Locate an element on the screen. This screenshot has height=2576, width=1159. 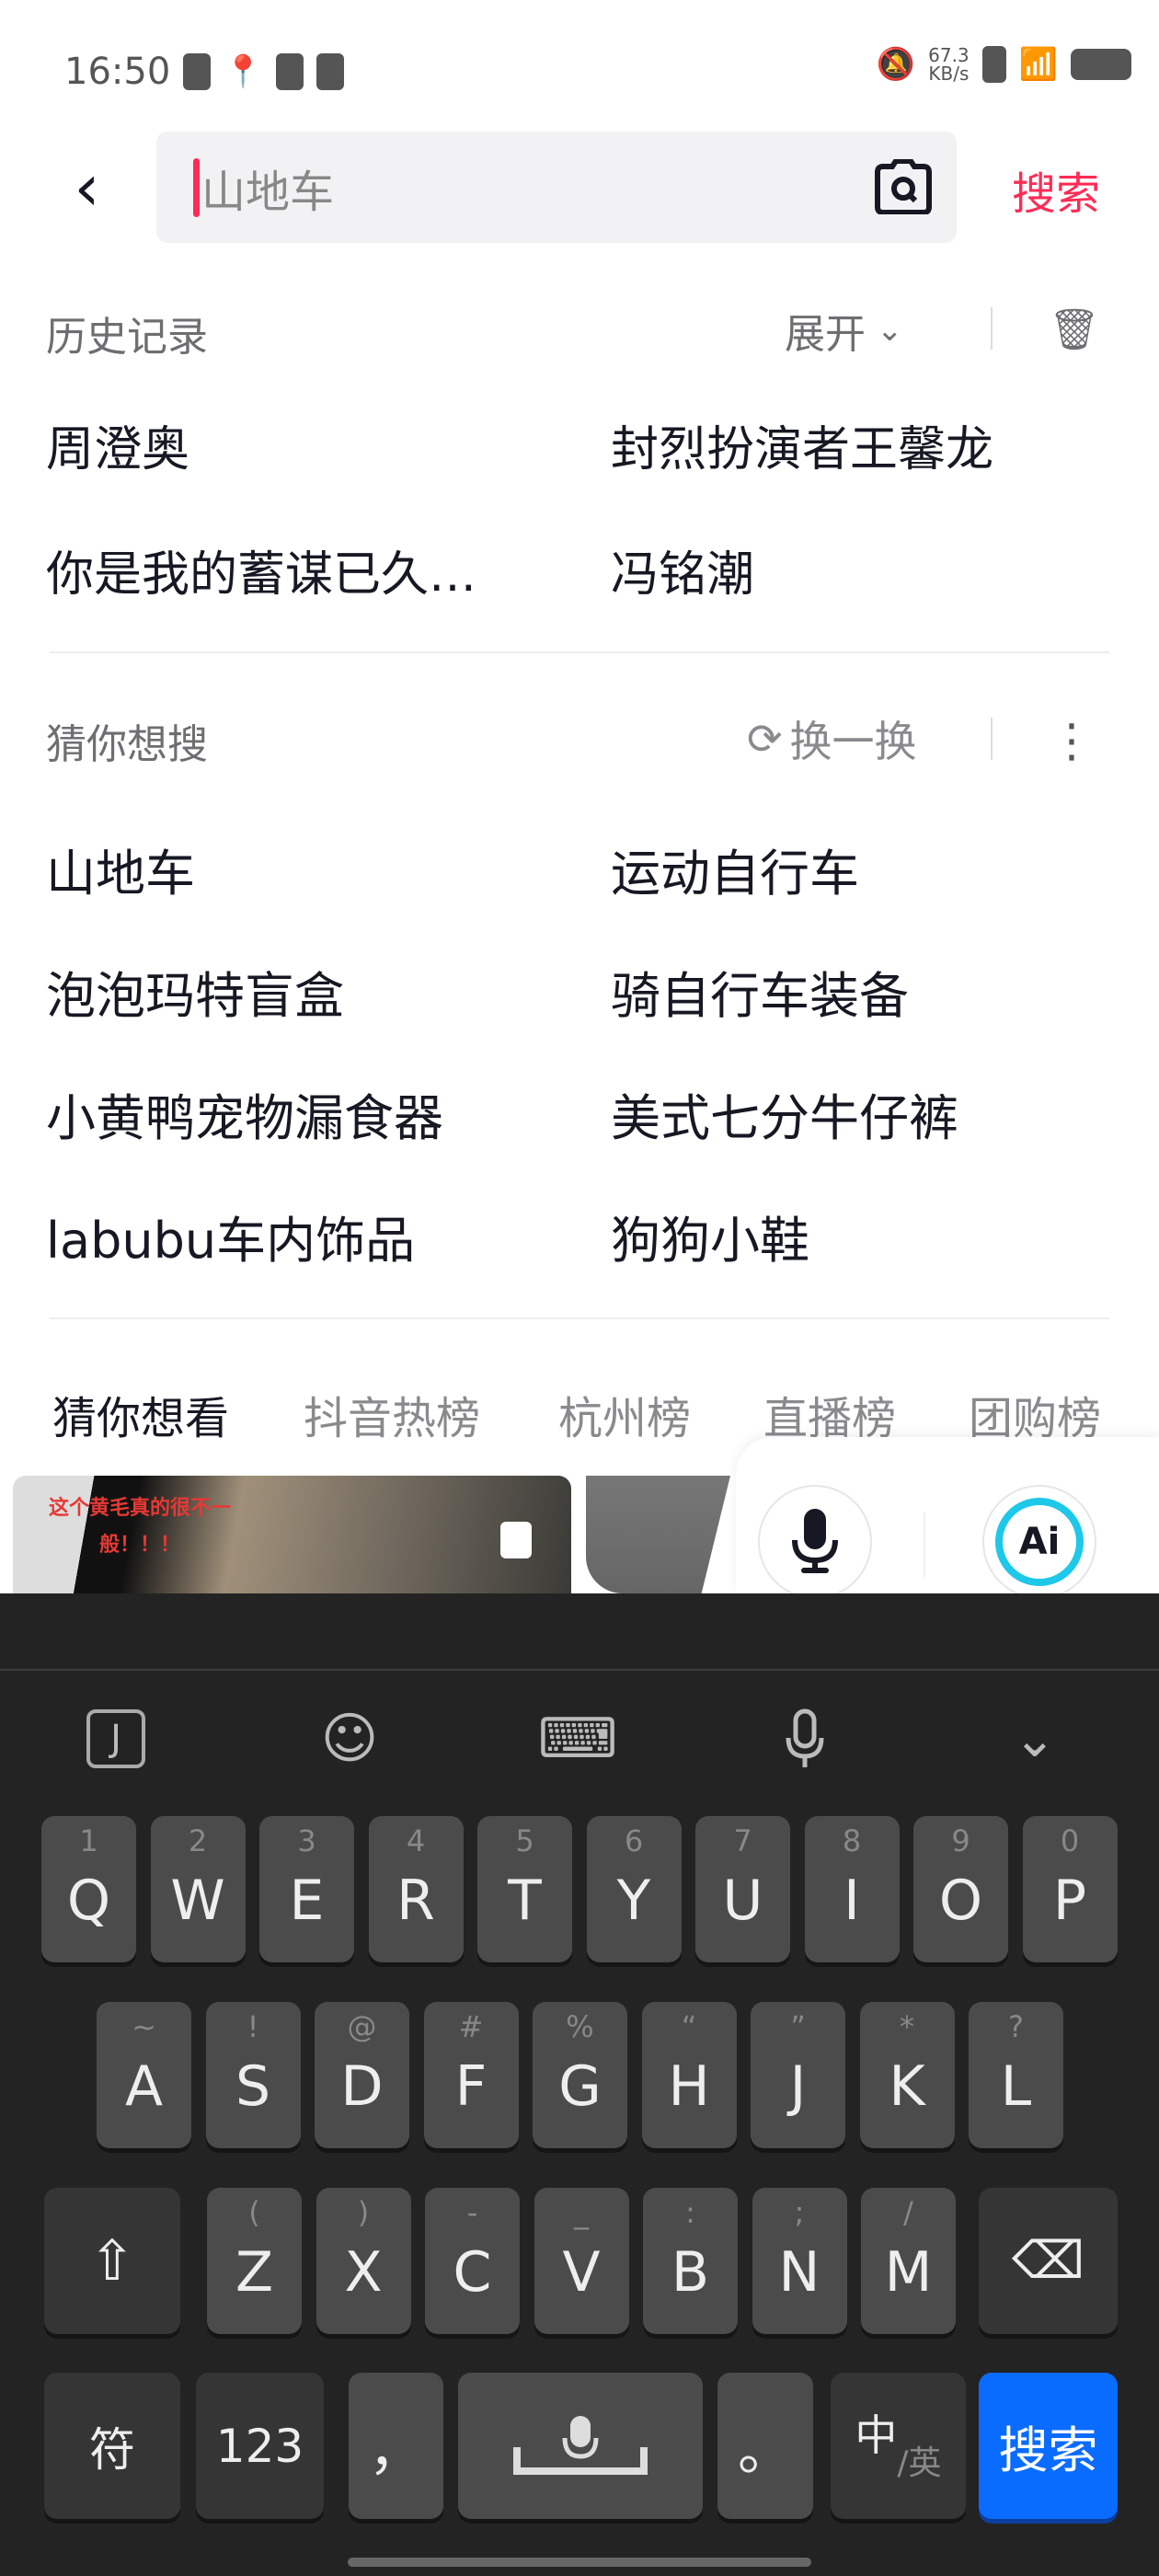
symbols-key: 符 is located at coordinates (112, 2446).